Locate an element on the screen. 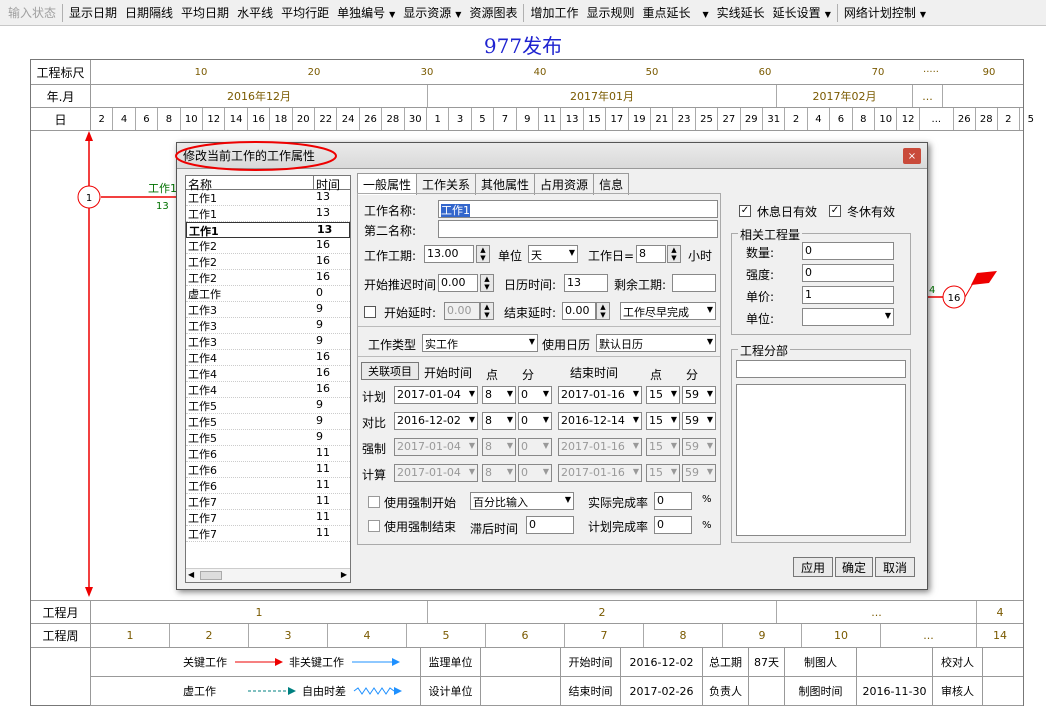 The height and width of the screenshot is (723, 1046). start-delay-input: 0.00 is located at coordinates (458, 283).